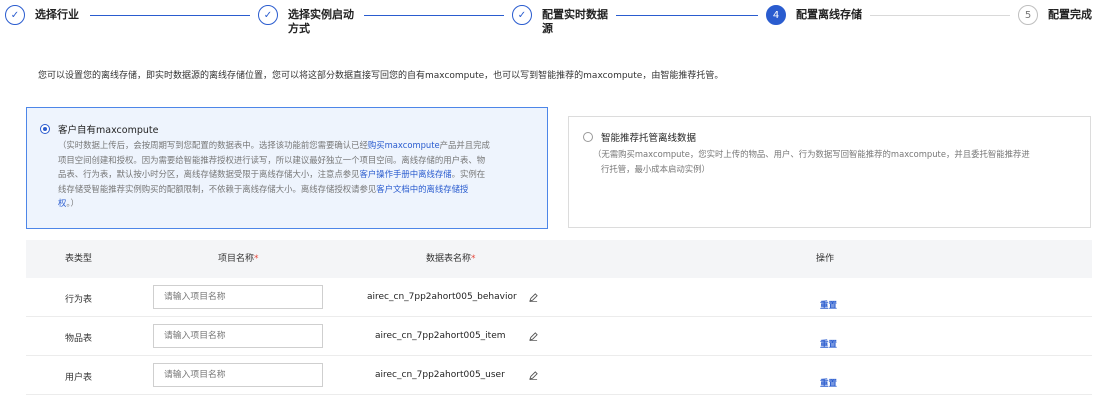 Image resolution: width=1098 pixels, height=398 pixels. What do you see at coordinates (406, 174) in the screenshot?
I see `manual-offline-storage-link: 客户操作手册中离线存储` at bounding box center [406, 174].